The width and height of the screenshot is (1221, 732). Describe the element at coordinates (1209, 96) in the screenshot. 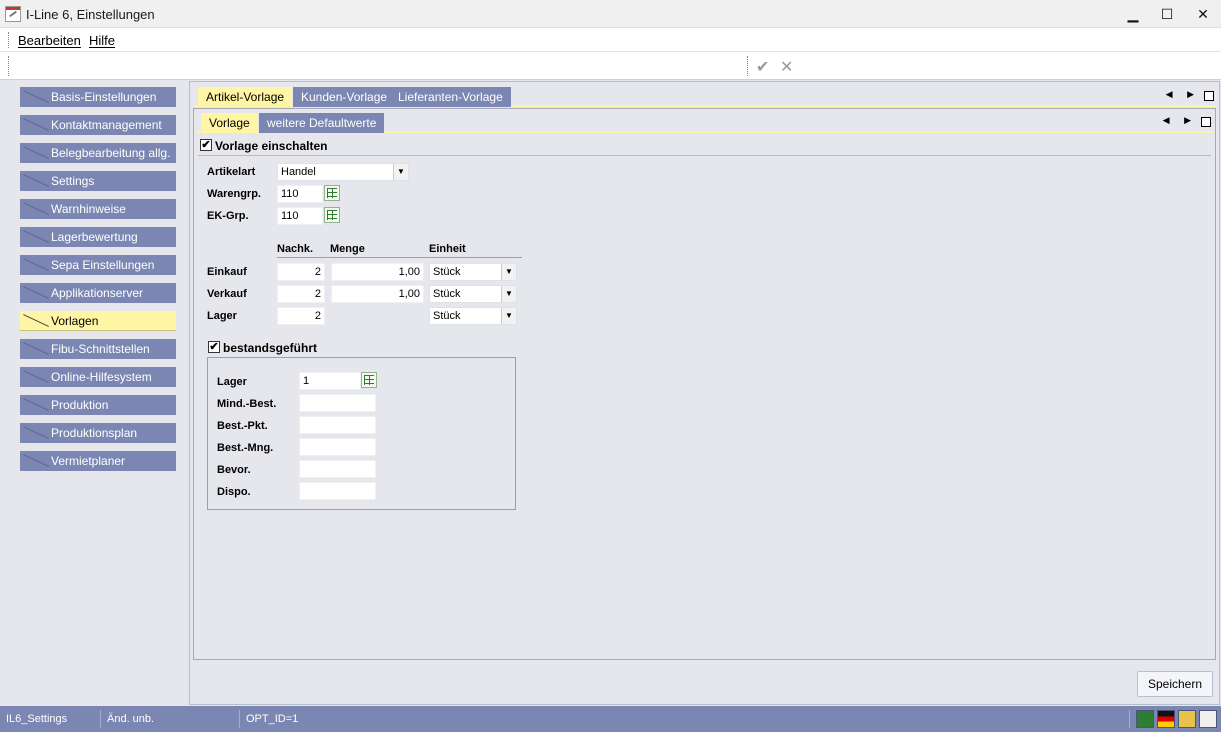

I see `outer-tab-close-icon` at that location.